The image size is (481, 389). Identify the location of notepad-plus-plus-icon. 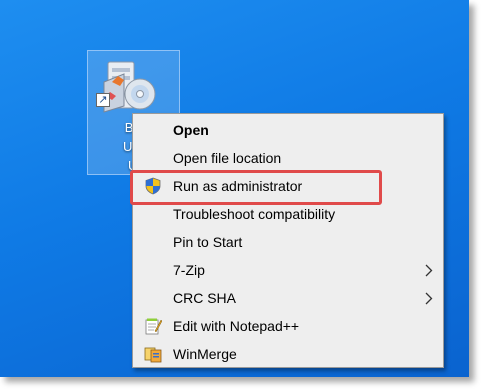
(153, 326).